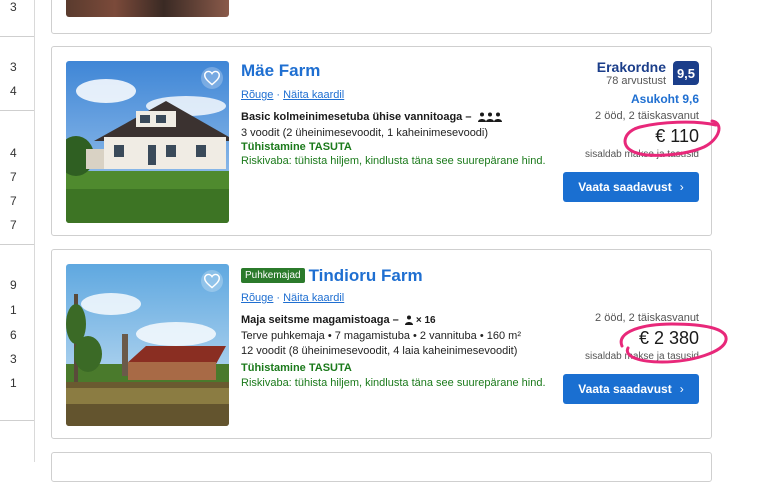 This screenshot has width=768, height=482. I want to click on left-gutter: 3 3 4 4 7 7 7 9 1 6 3 1, so click(17, 231).